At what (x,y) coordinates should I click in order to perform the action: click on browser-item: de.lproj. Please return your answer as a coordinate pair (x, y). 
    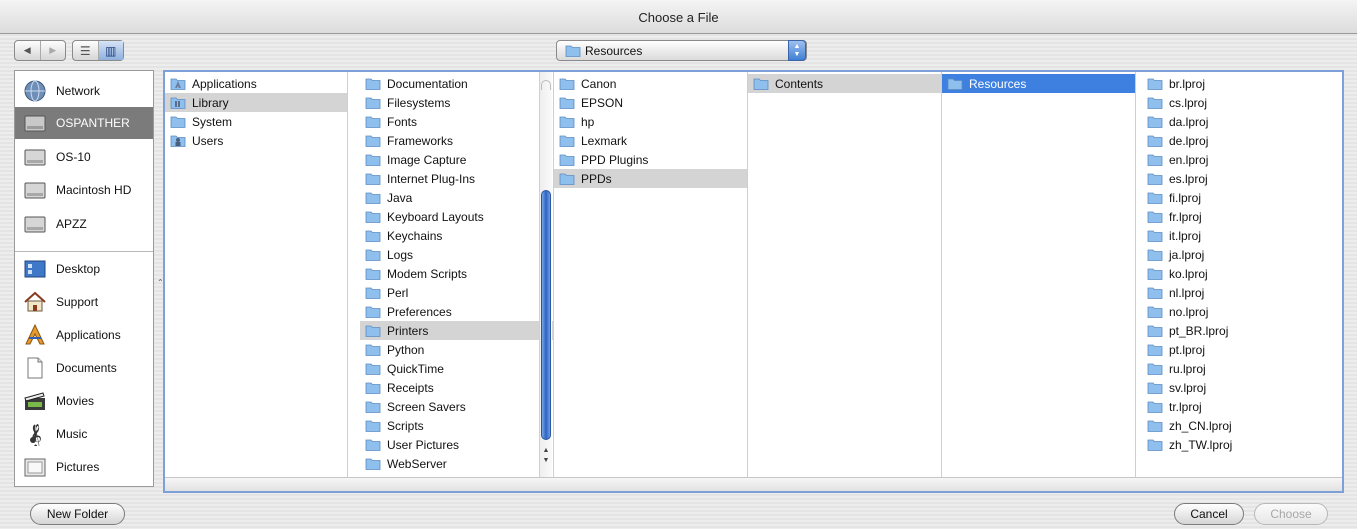
    Looking at the image, I should click on (1242, 140).